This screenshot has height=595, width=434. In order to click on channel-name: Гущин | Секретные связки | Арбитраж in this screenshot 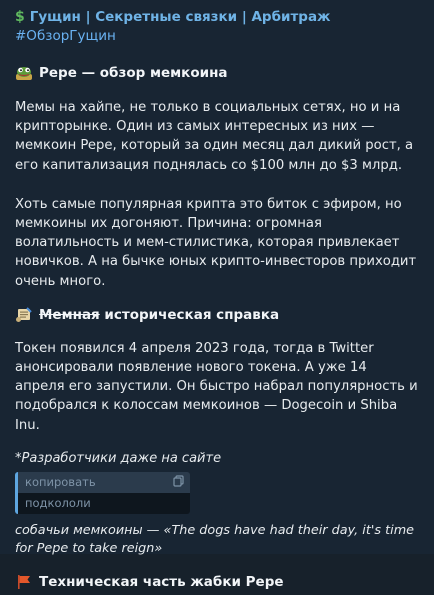, I will do `click(180, 17)`.